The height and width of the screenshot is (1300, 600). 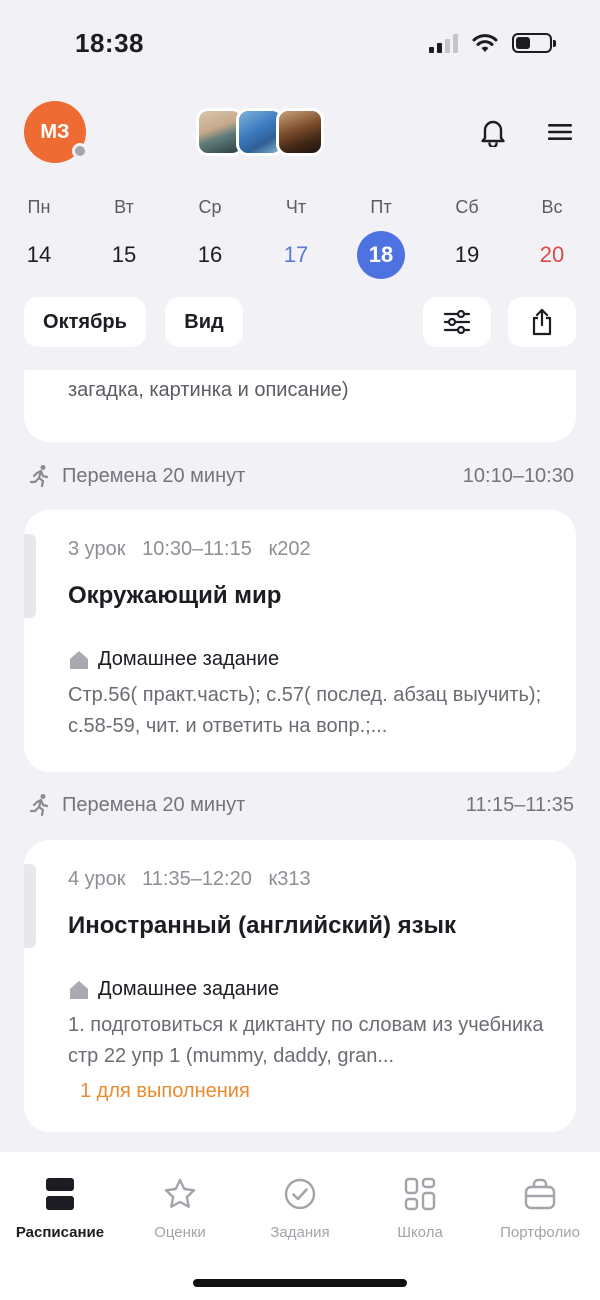 I want to click on status-dot, so click(x=80, y=151).